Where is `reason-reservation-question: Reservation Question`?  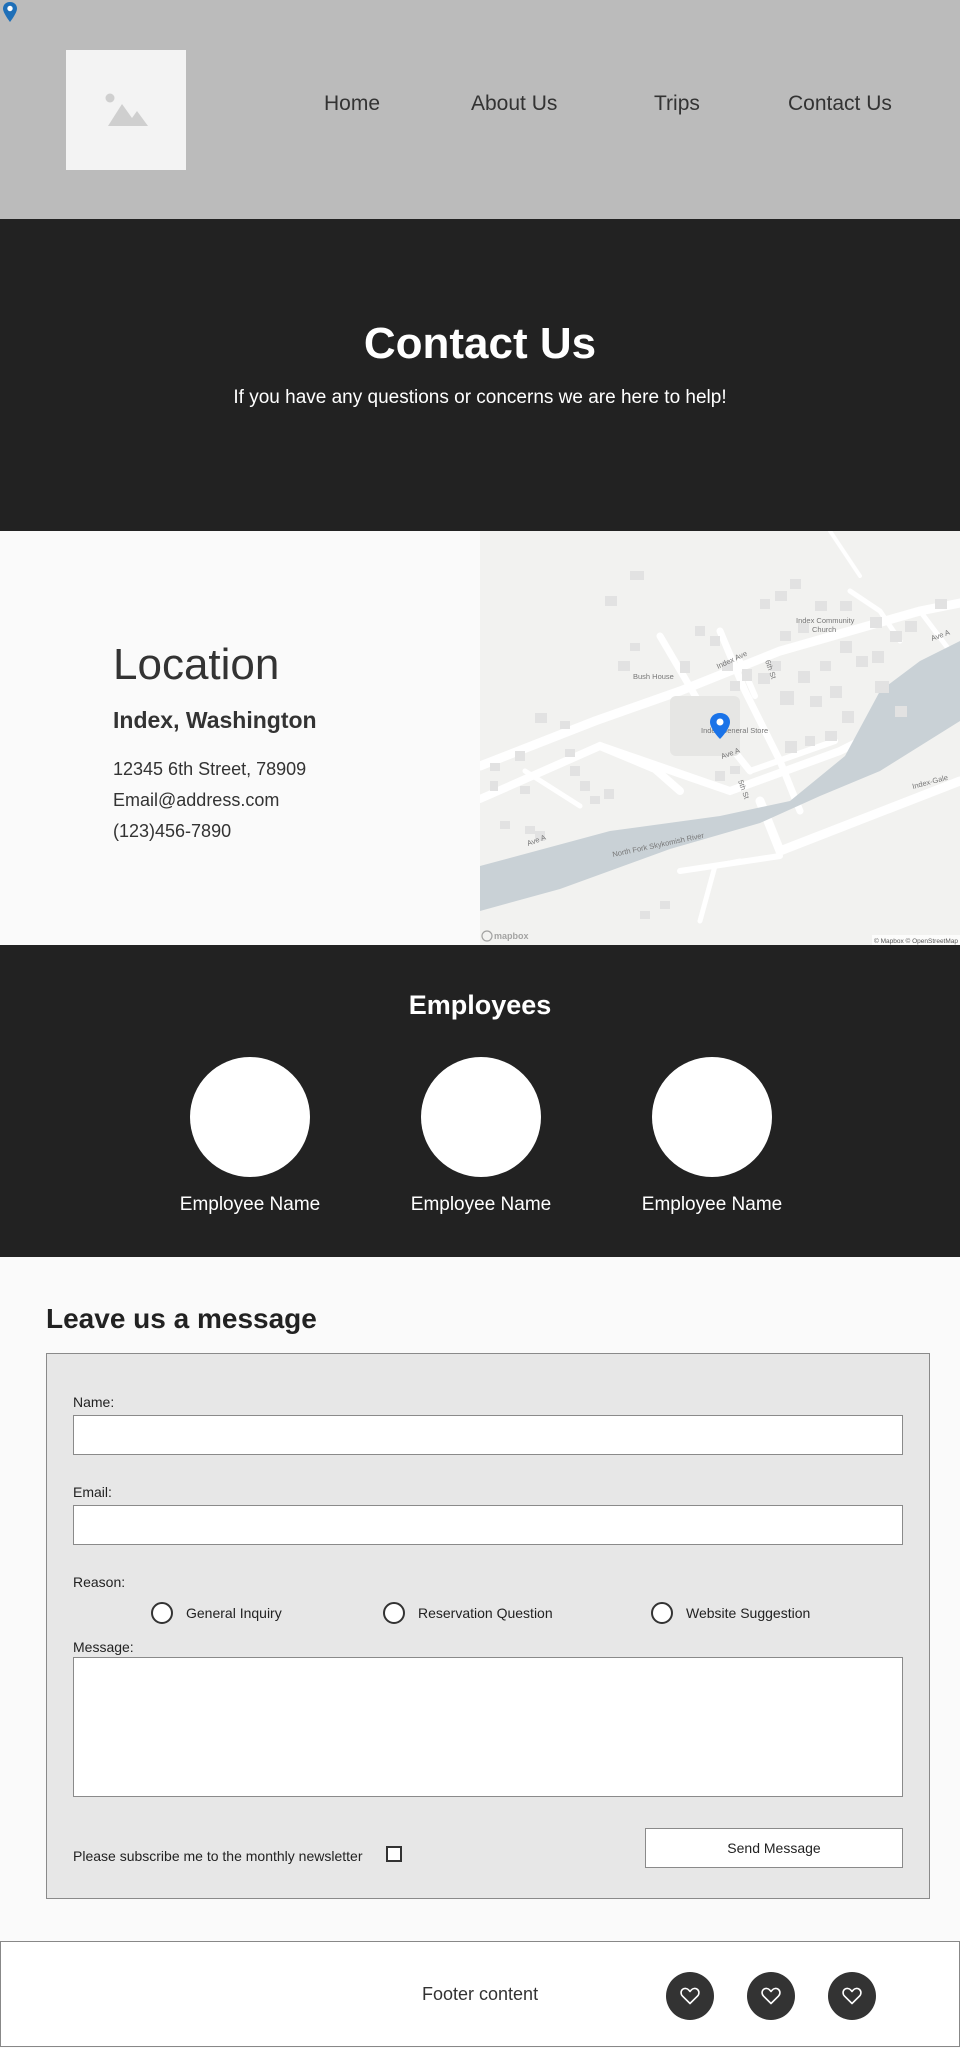
reason-reservation-question: Reservation Question is located at coordinates (468, 1613).